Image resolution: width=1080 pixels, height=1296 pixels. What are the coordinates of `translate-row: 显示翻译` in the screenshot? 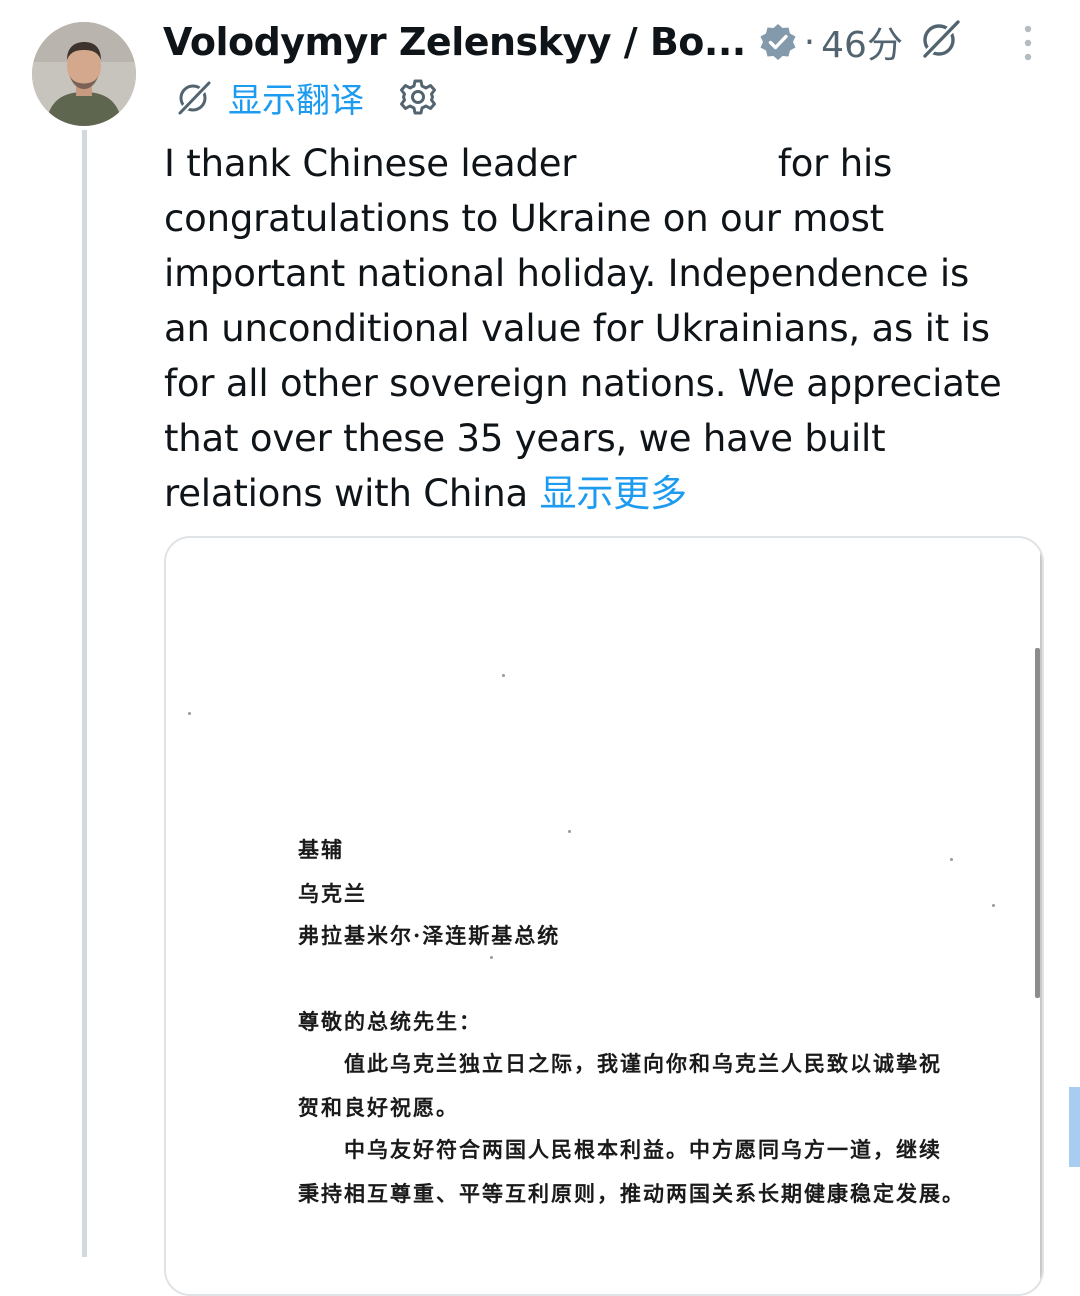 It's located at (306, 97).